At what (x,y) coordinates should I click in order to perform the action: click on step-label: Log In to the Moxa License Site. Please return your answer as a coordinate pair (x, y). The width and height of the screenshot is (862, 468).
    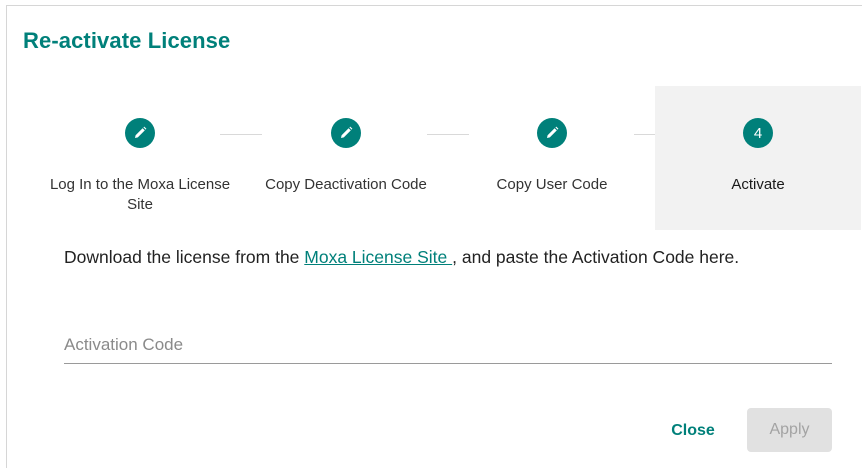
    Looking at the image, I should click on (140, 194).